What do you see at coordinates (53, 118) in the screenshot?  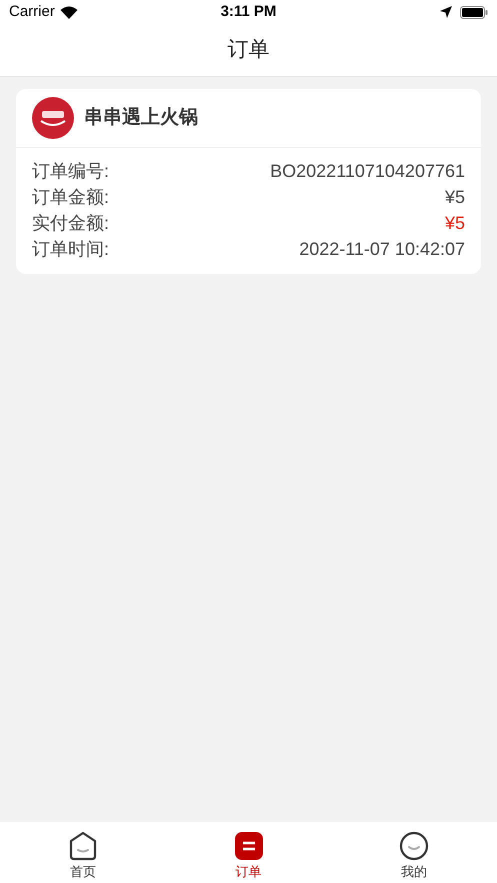 I see `store-logo-icon` at bounding box center [53, 118].